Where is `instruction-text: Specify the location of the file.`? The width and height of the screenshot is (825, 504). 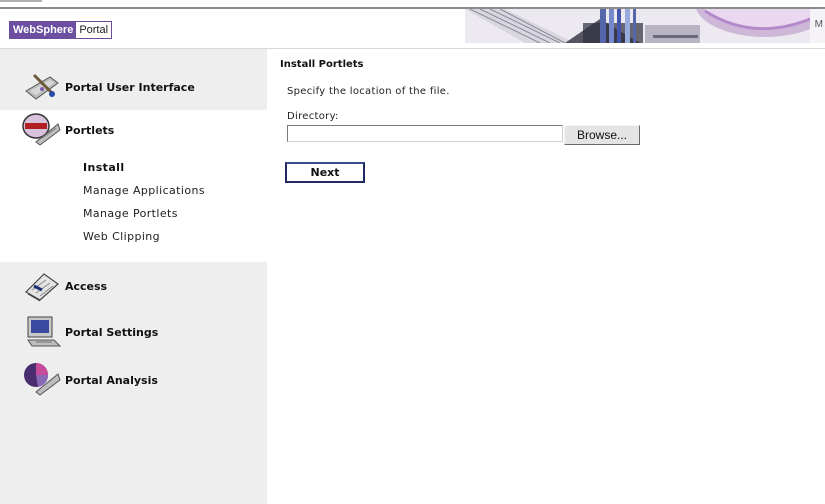
instruction-text: Specify the location of the file. is located at coordinates (368, 91).